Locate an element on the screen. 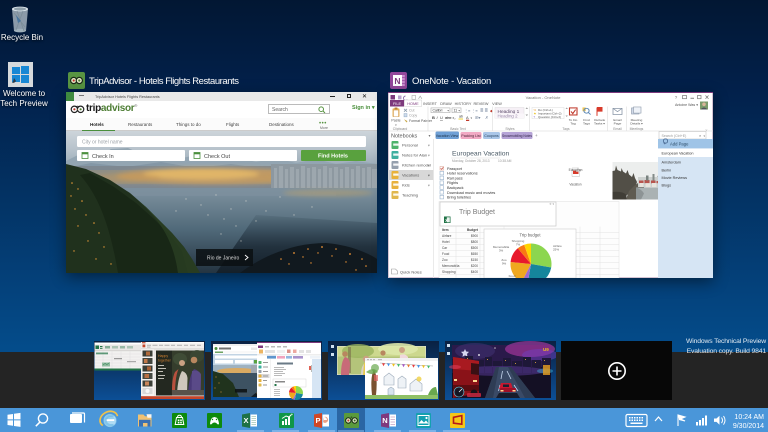  svg-text: European is located at coordinates (576, 170).